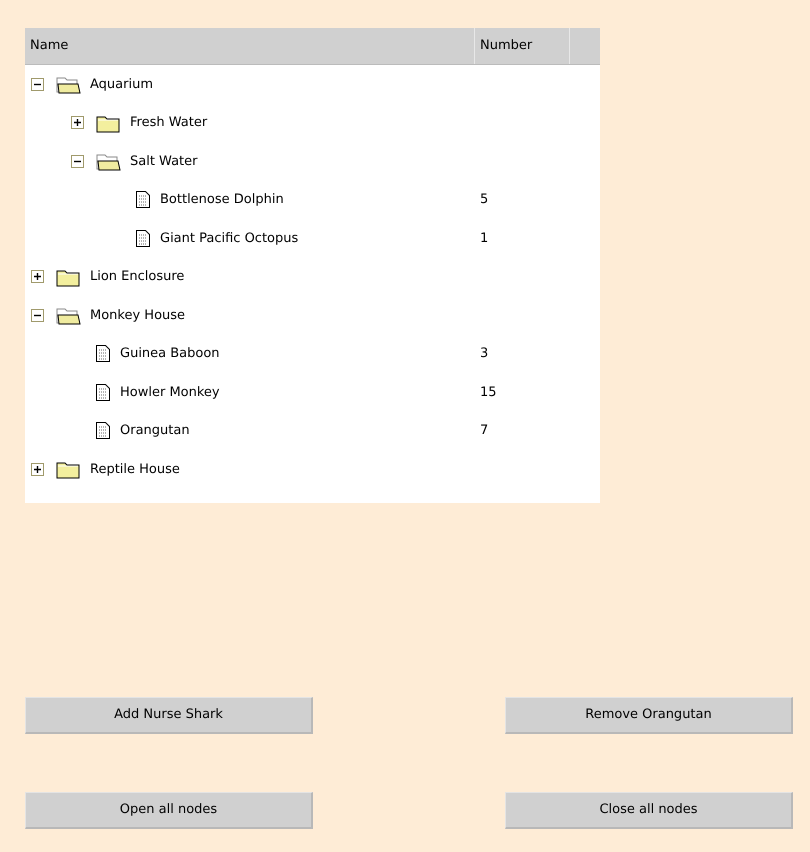 Image resolution: width=810 pixels, height=852 pixels. I want to click on column-header: Name, so click(49, 46).